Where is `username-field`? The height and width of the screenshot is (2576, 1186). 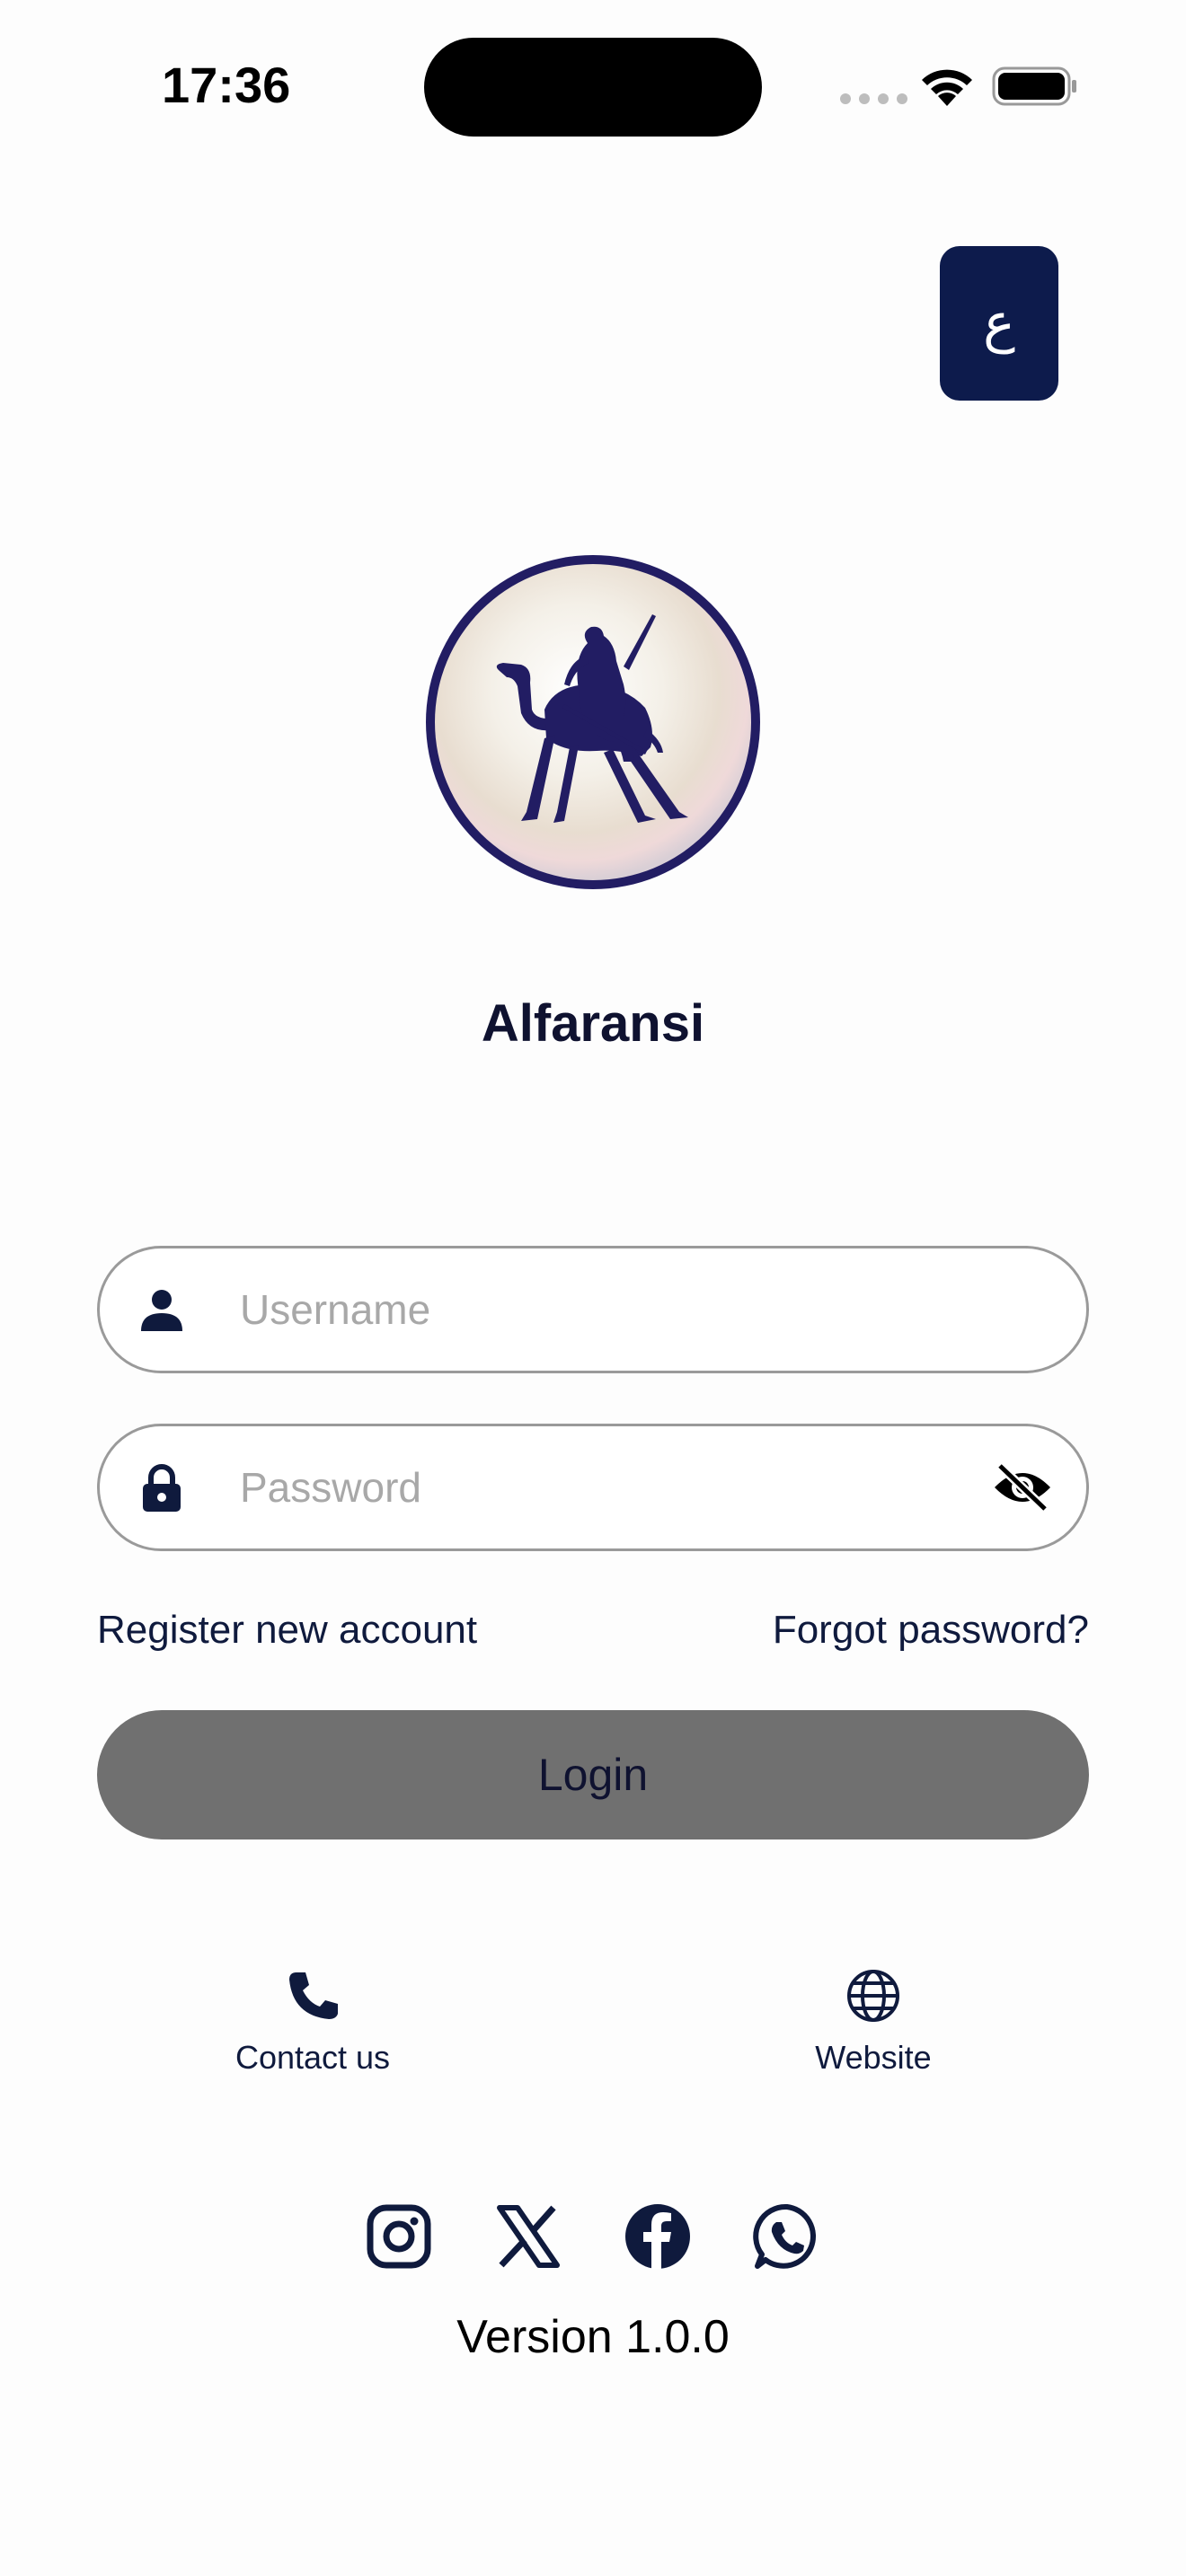 username-field is located at coordinates (593, 1309).